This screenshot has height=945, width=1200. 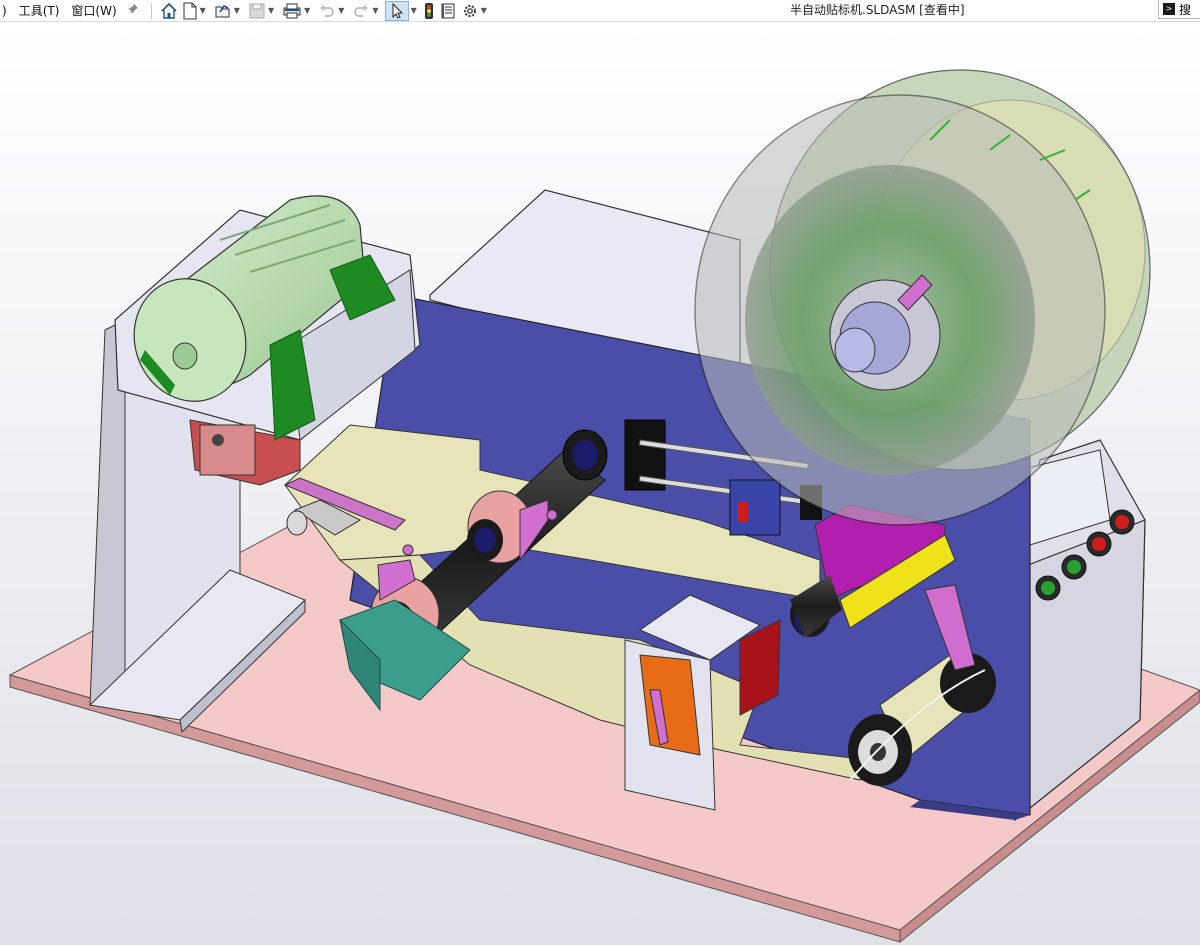 I want to click on menu-item-cut-off: ), so click(x=6, y=11).